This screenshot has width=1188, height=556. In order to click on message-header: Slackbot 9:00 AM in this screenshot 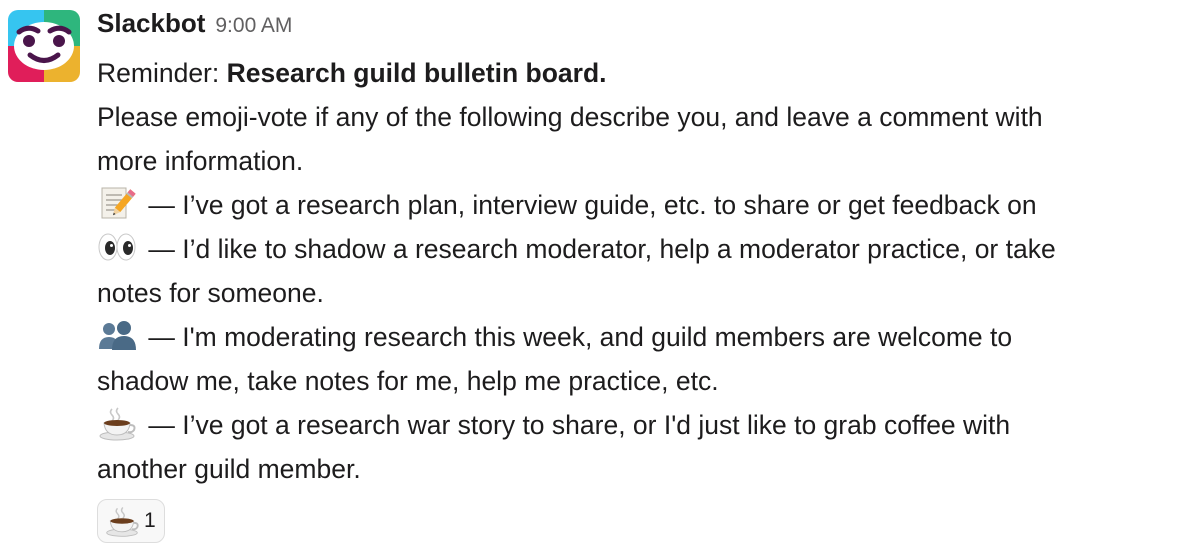, I will do `click(639, 28)`.